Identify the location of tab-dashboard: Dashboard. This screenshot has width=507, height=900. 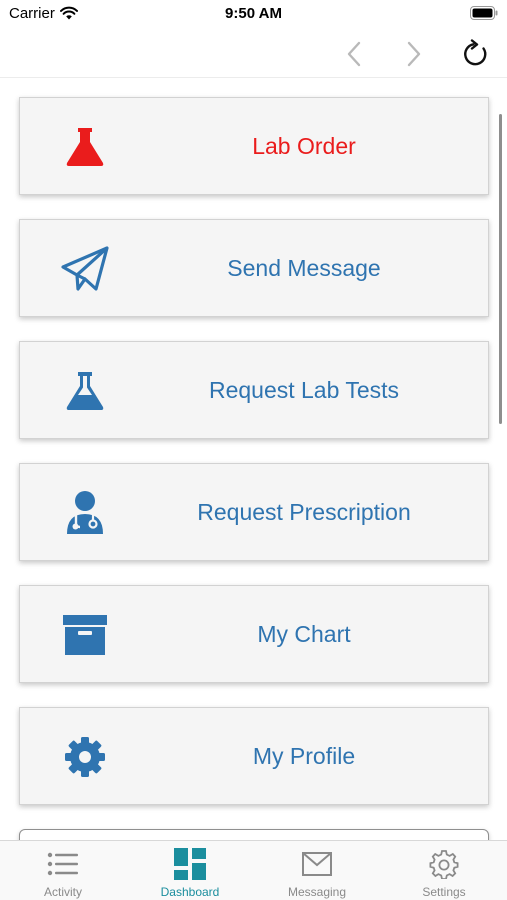
(190, 870).